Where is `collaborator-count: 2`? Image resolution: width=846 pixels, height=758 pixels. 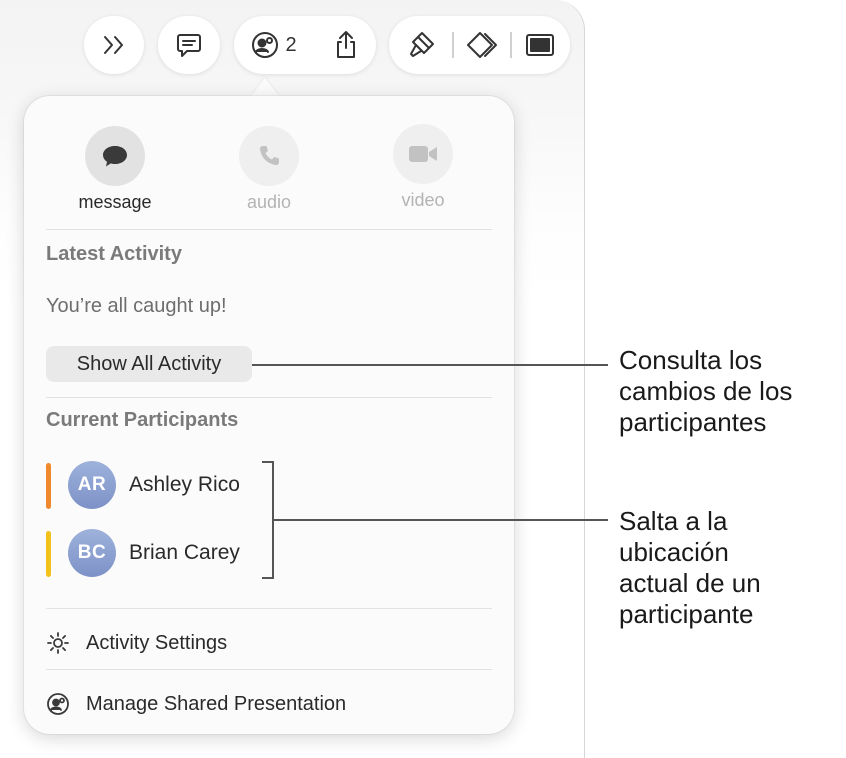 collaborator-count: 2 is located at coordinates (291, 44).